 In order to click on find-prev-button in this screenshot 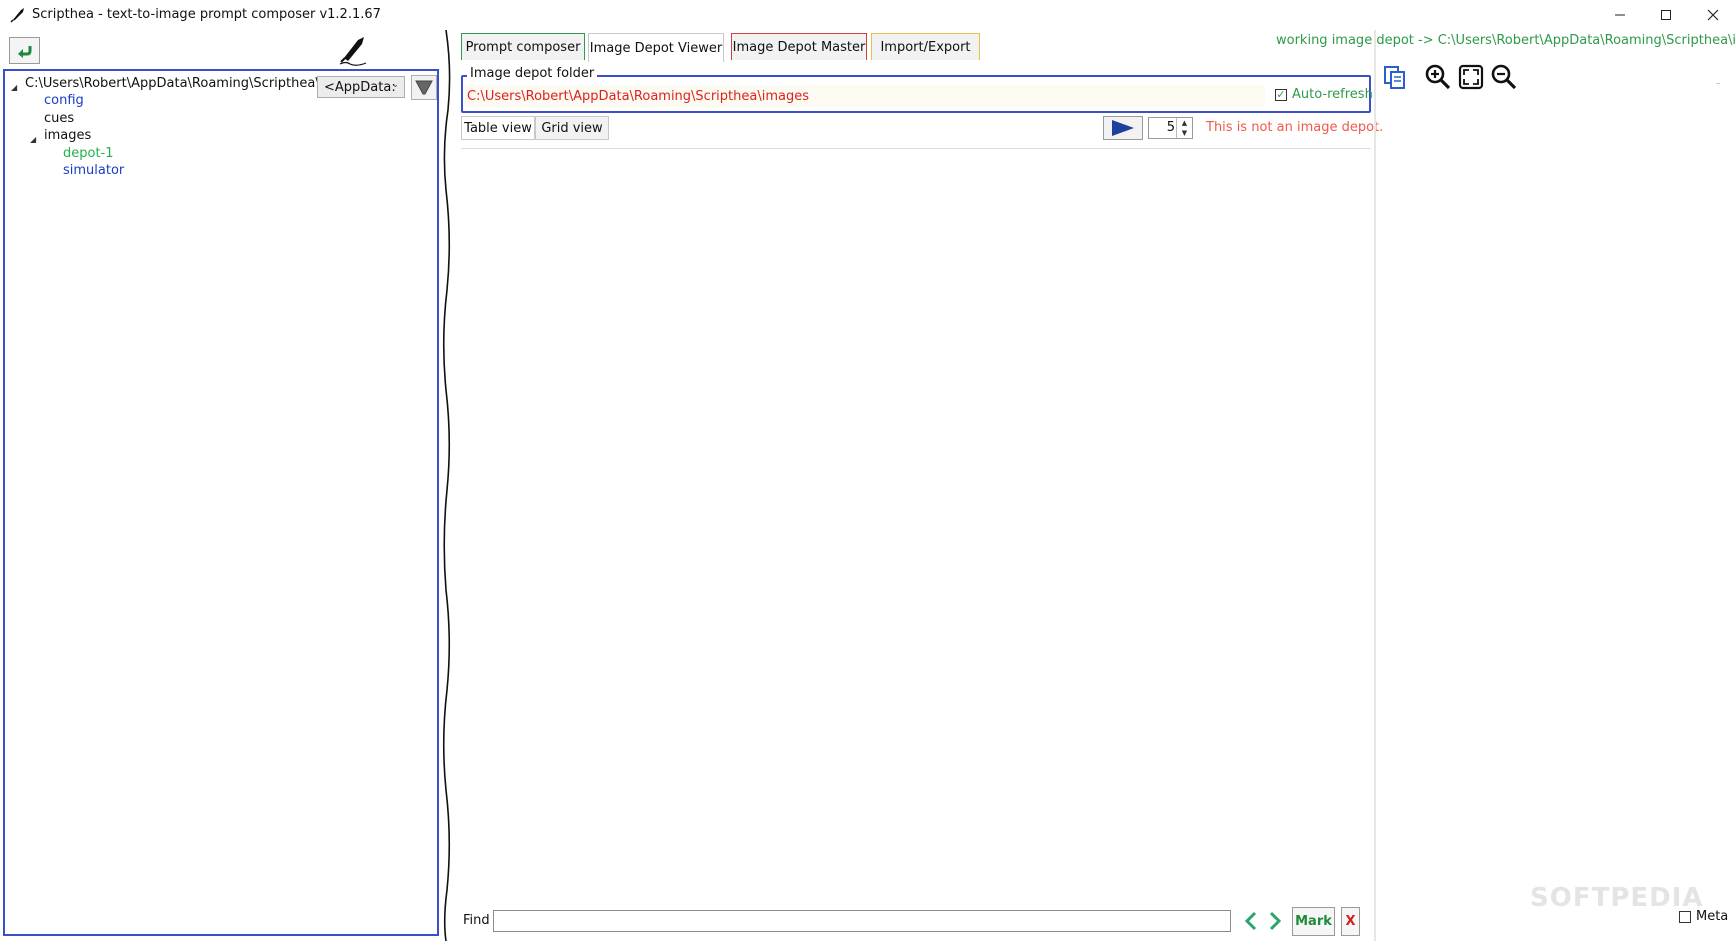, I will do `click(1251, 921)`.